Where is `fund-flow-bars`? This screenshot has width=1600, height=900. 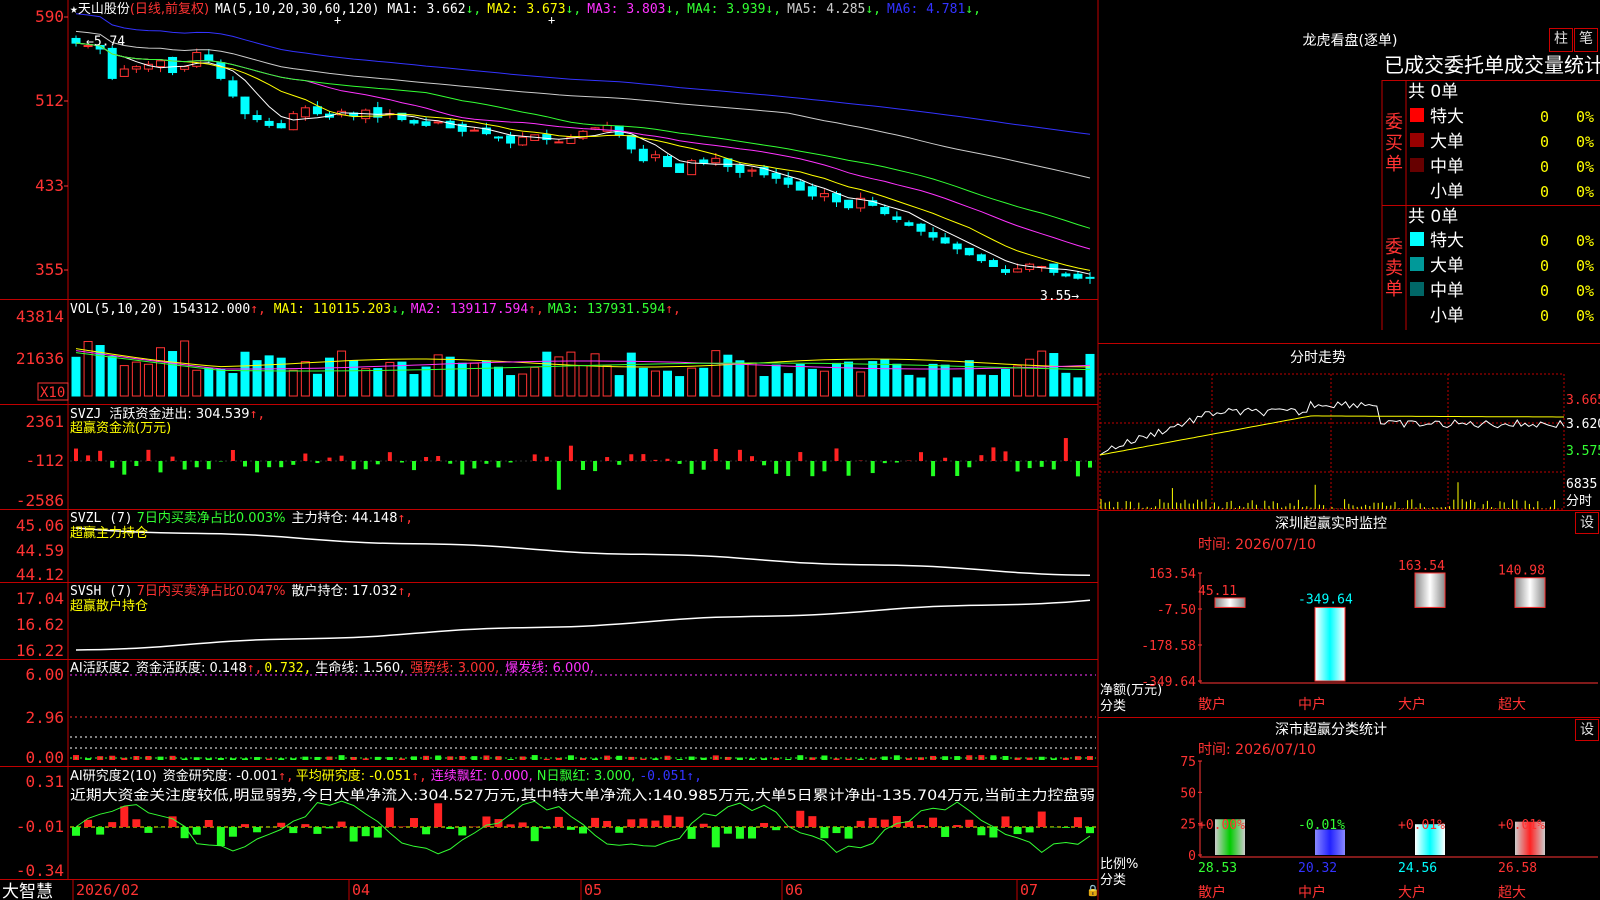 fund-flow-bars is located at coordinates (583, 464).